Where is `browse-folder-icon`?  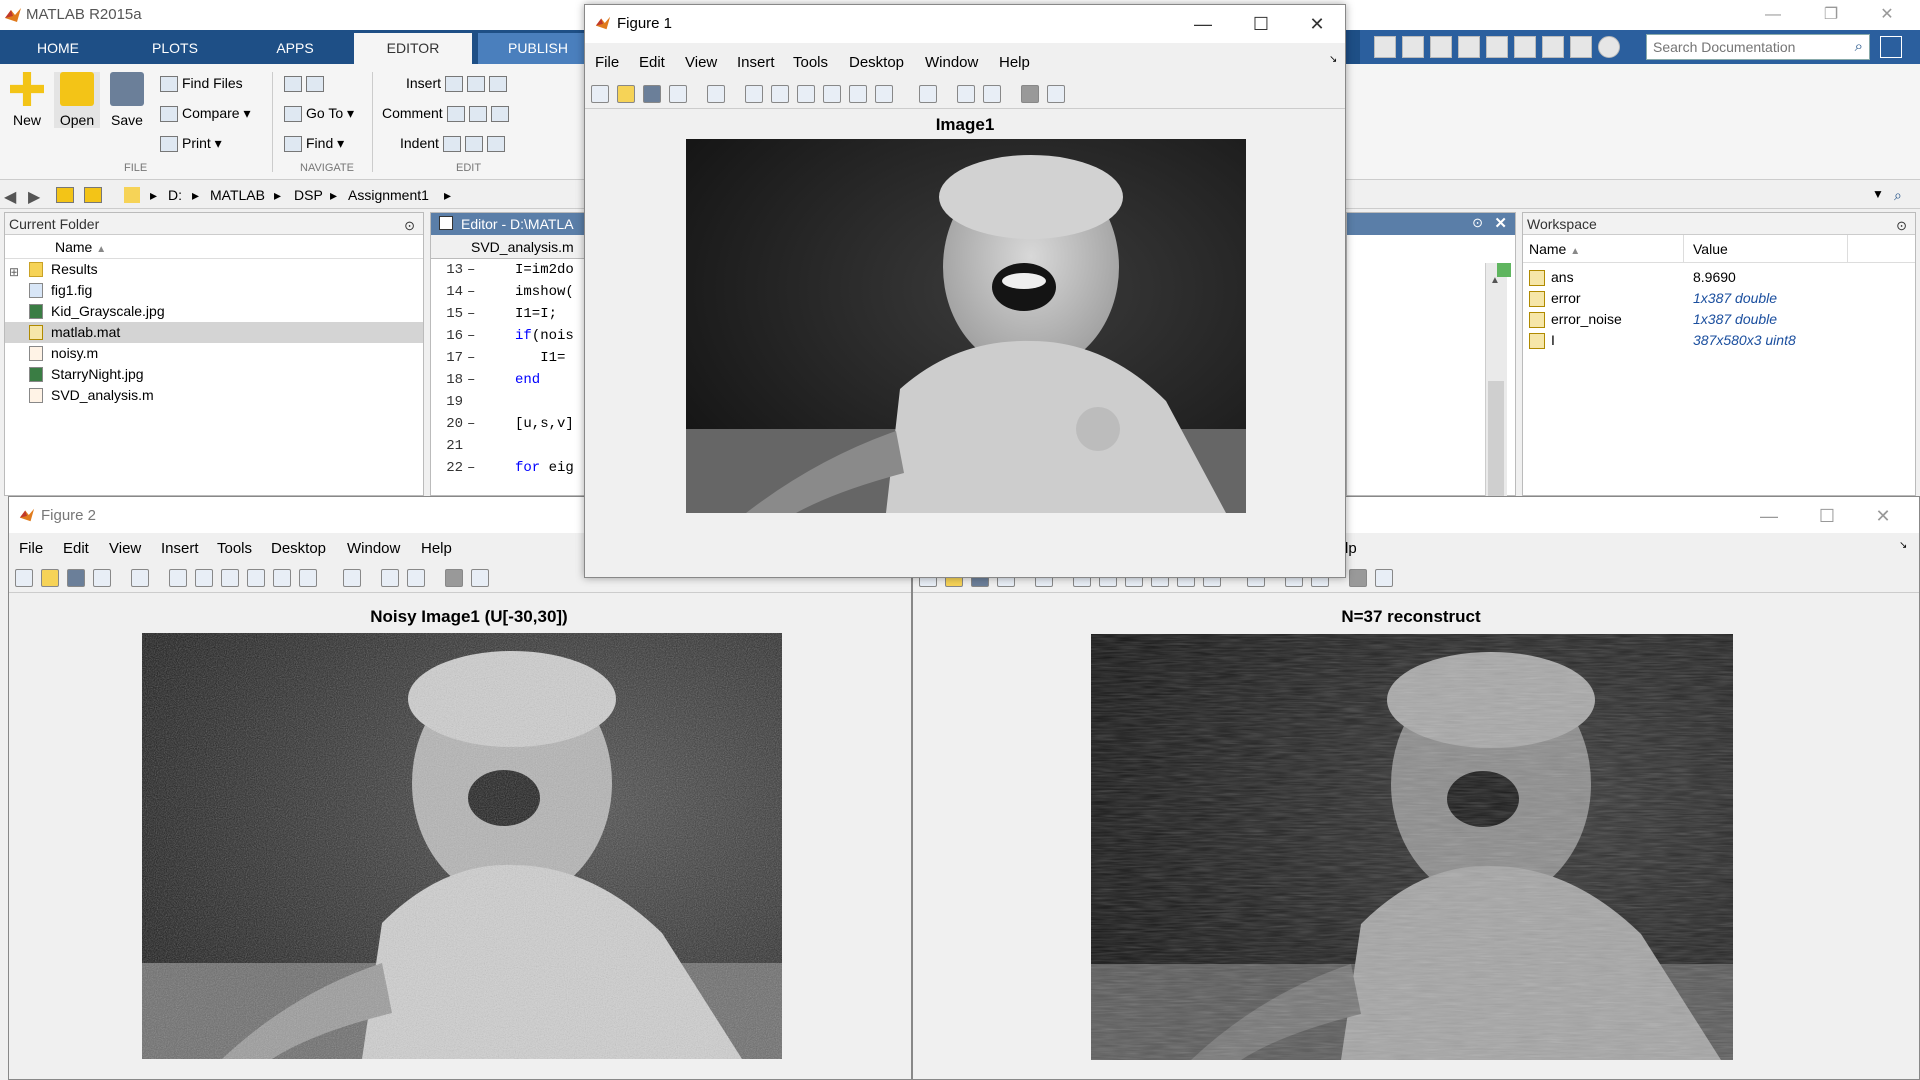 browse-folder-icon is located at coordinates (93, 195).